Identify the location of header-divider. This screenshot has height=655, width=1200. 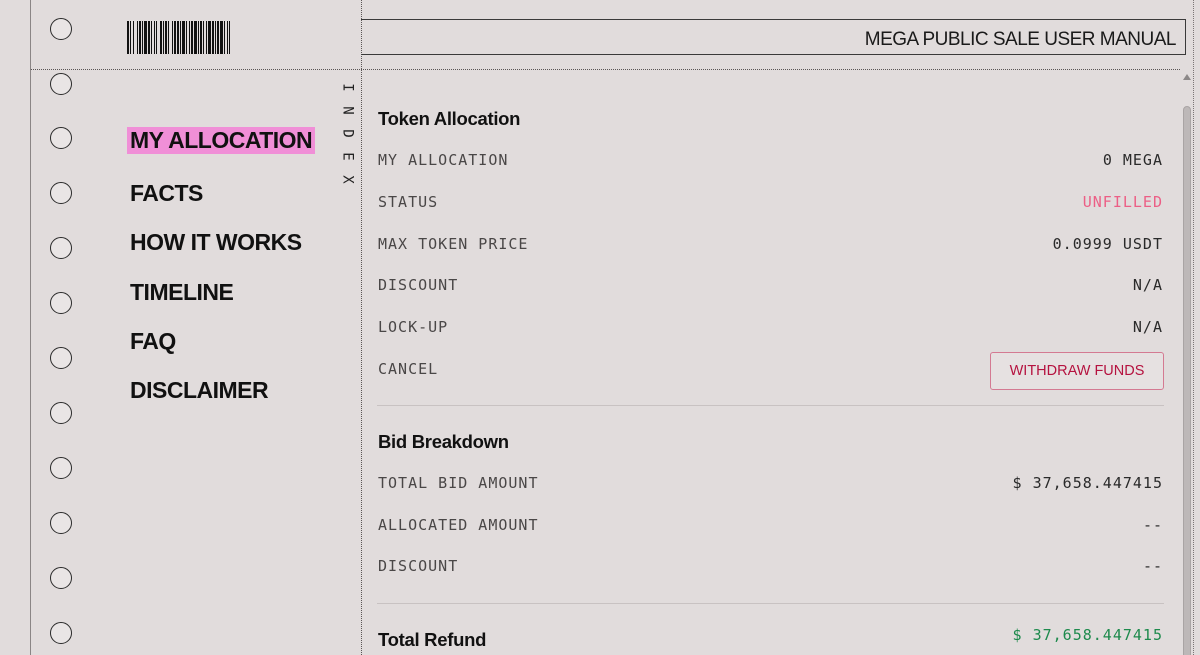
(605, 69).